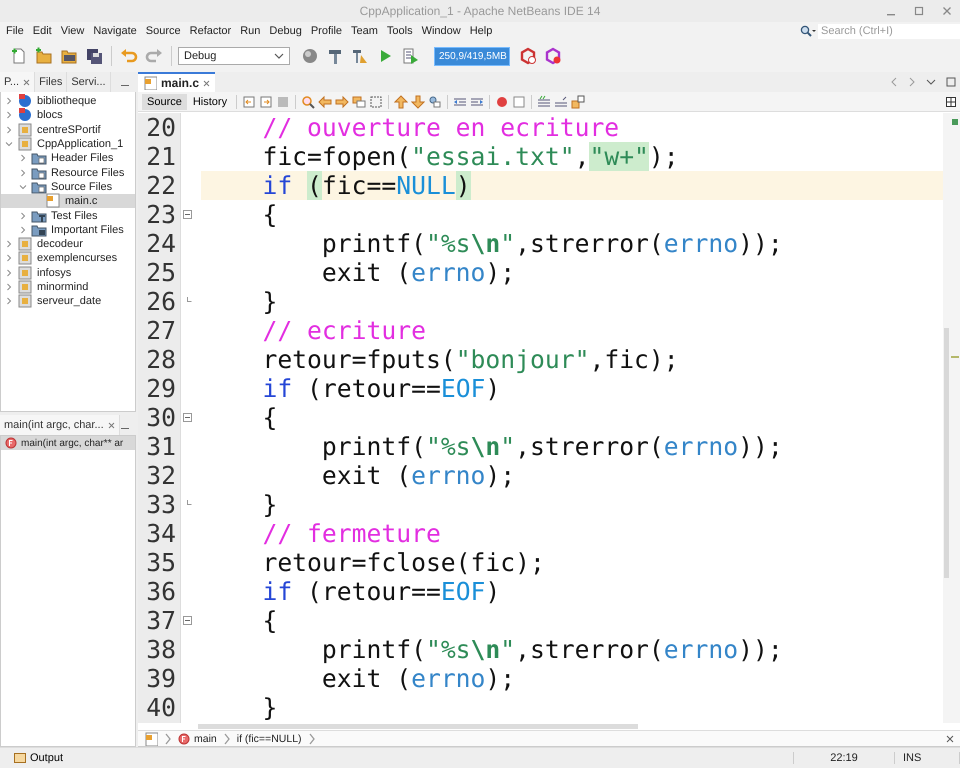  I want to click on arrow-left-icon, so click(325, 101).